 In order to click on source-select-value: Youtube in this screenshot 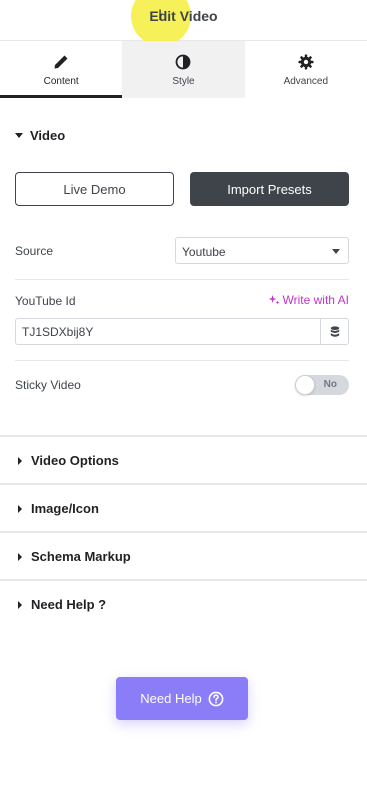, I will do `click(204, 252)`.